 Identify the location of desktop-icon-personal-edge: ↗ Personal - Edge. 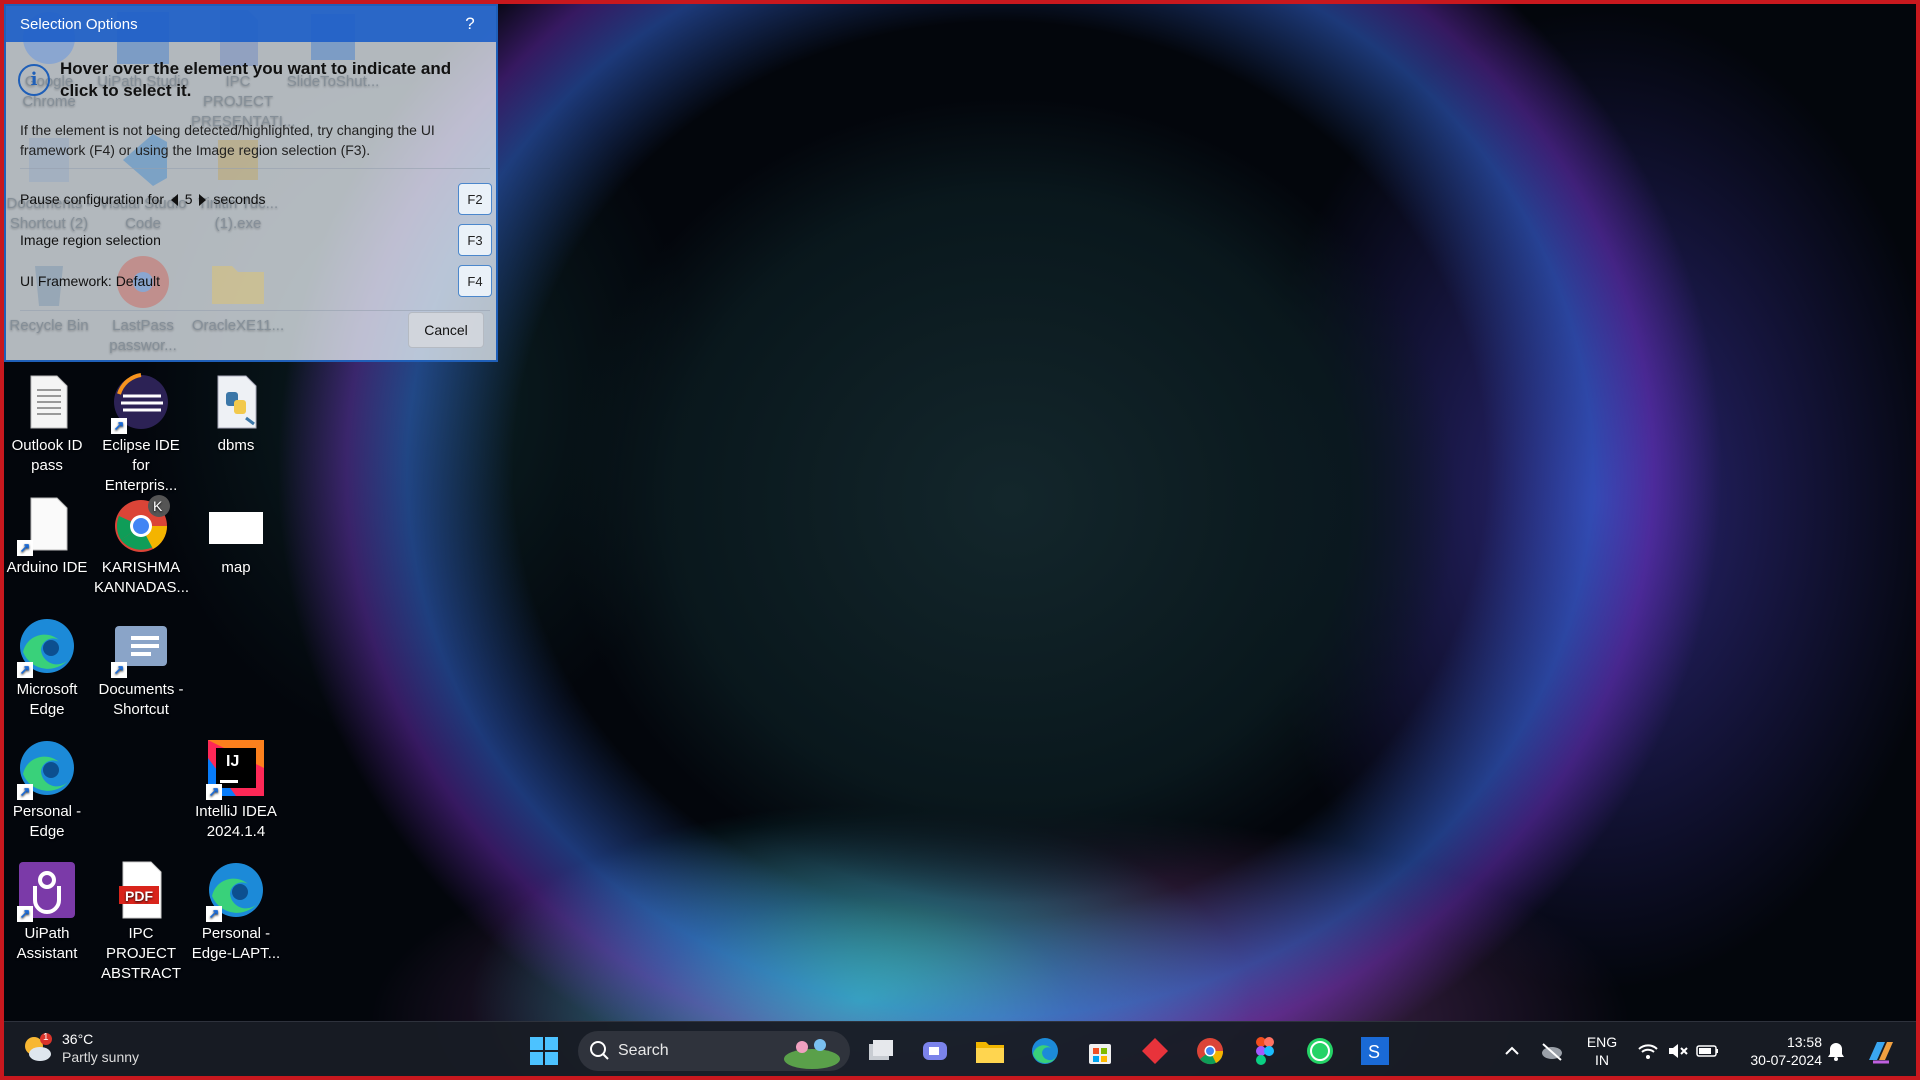
(47, 790).